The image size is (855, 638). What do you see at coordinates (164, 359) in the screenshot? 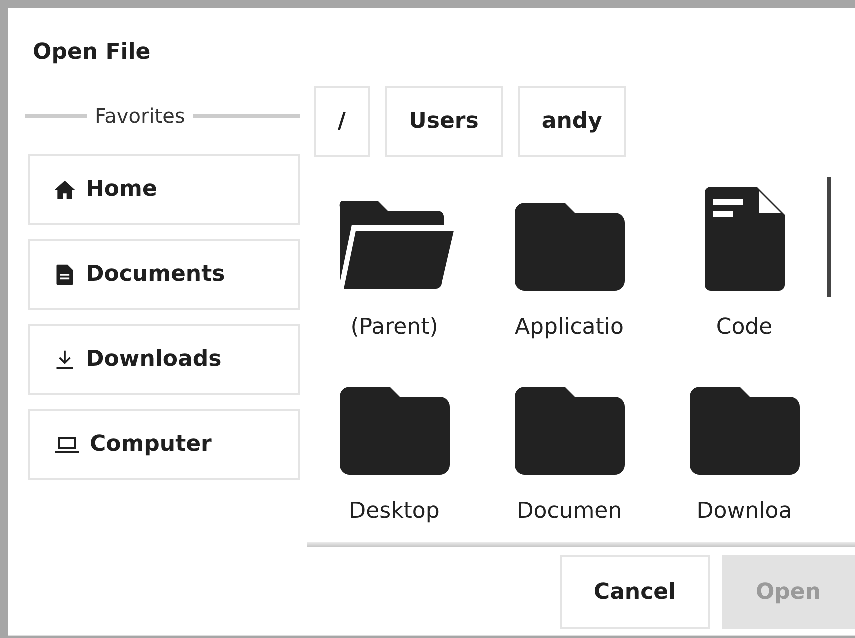
I see `sidebar-item: Downloads` at bounding box center [164, 359].